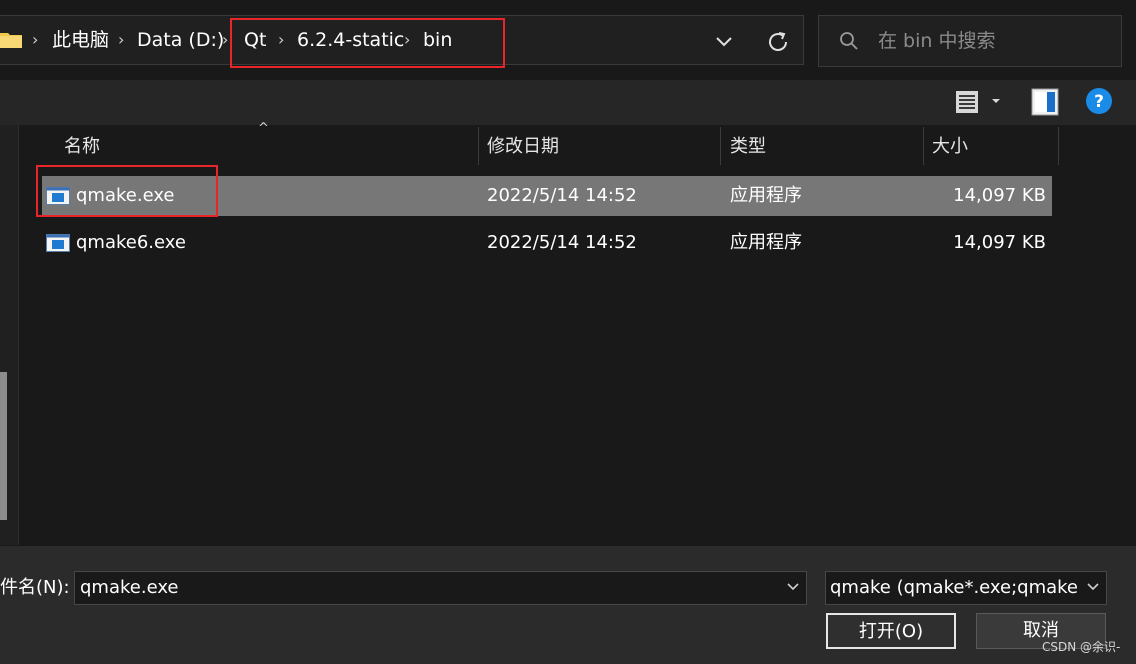 The height and width of the screenshot is (664, 1136). Describe the element at coordinates (82, 147) in the screenshot. I see `column-header-name: 名称` at that location.